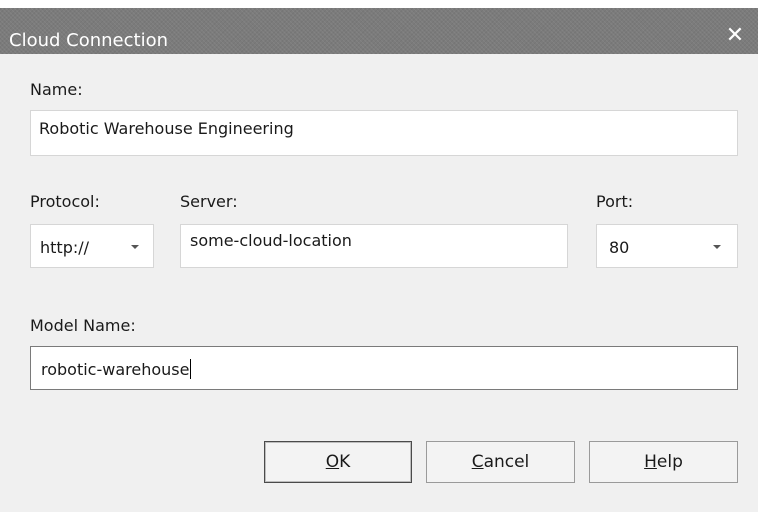 The width and height of the screenshot is (758, 512). Describe the element at coordinates (83, 325) in the screenshot. I see `model-name-label: Model Name:` at that location.